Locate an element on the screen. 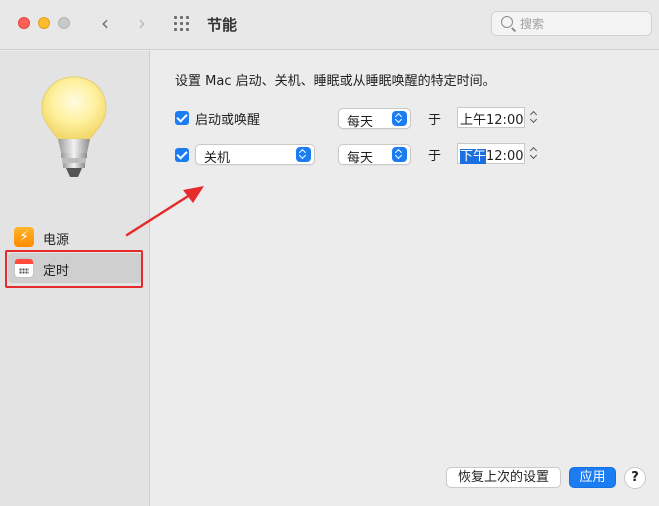 The image size is (659, 506). annotation-highlight-box is located at coordinates (74, 269).